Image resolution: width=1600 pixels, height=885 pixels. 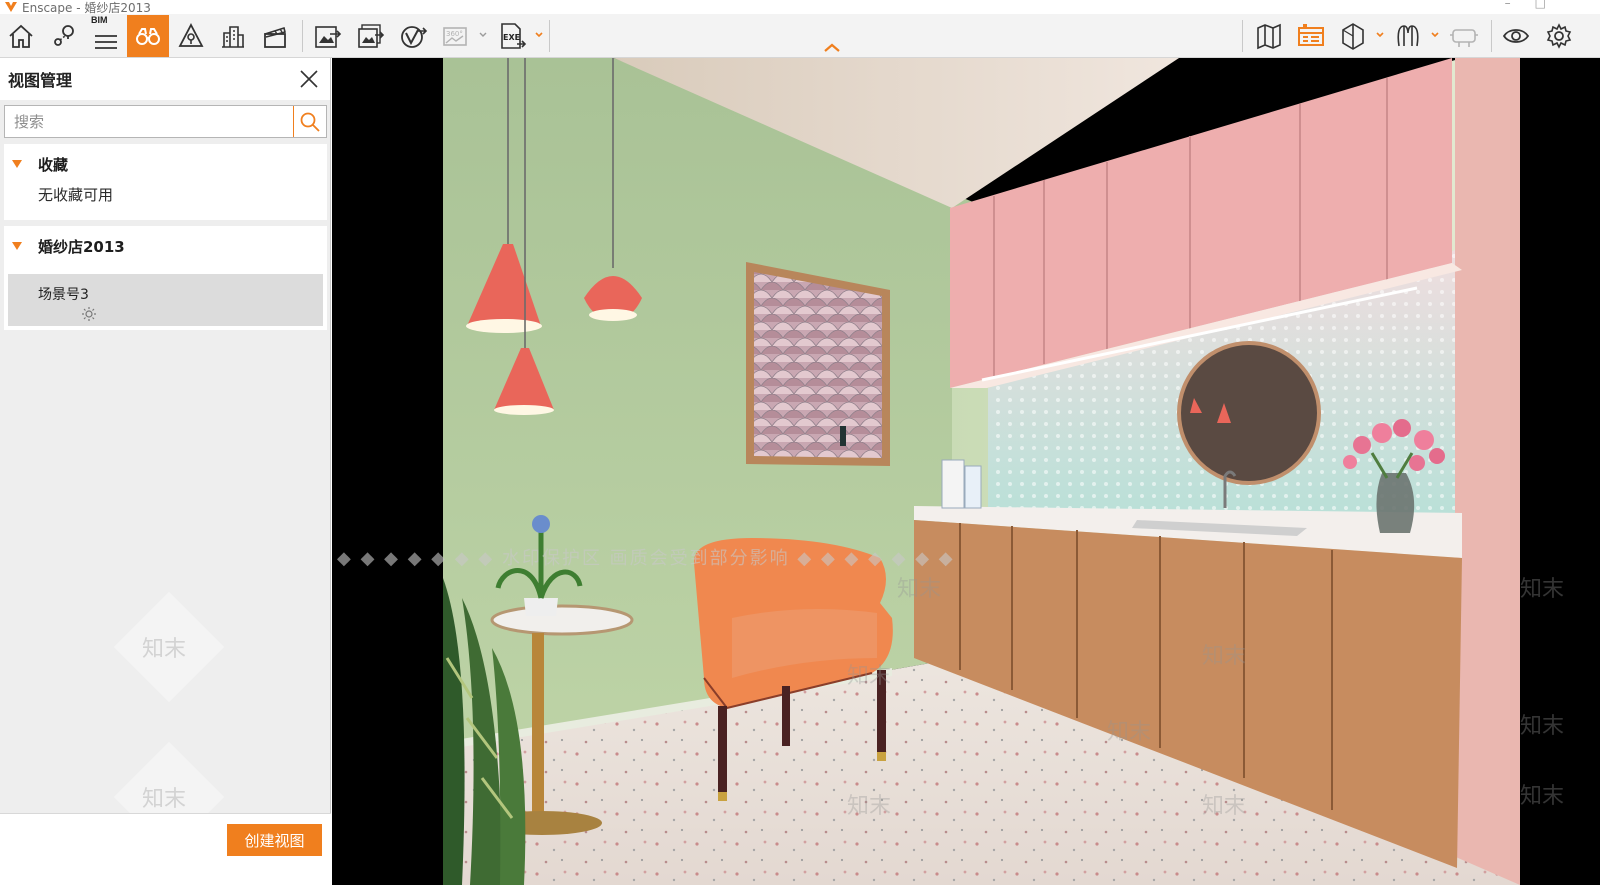 I want to click on material-button, so click(x=1408, y=36).